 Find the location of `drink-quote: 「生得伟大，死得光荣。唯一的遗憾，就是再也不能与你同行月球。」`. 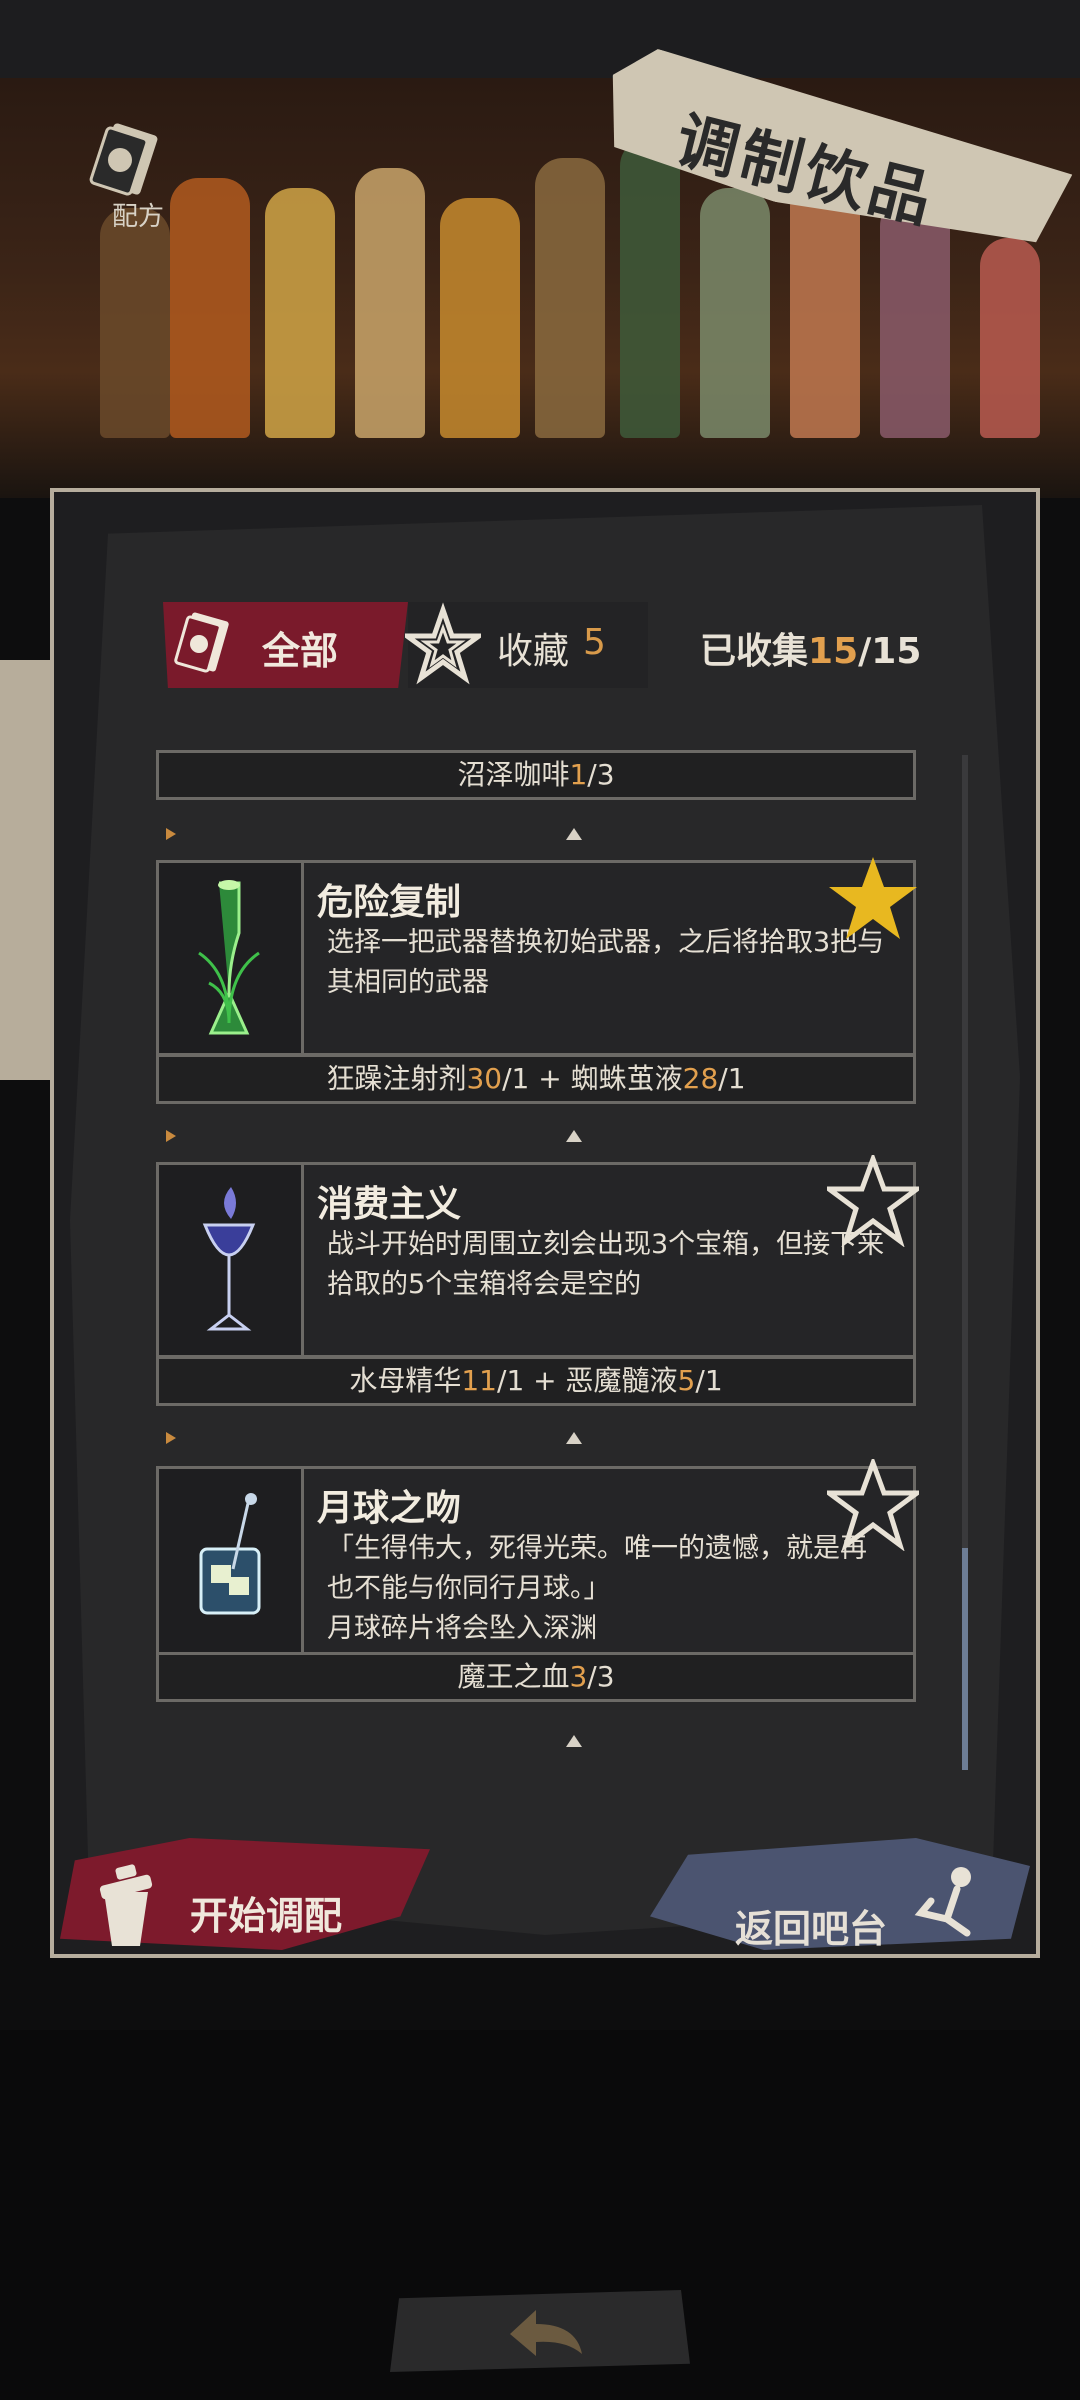

drink-quote: 「生得伟大，死得光荣。唯一的遗憾，就是再也不能与你同行月球。」 is located at coordinates (597, 1568).